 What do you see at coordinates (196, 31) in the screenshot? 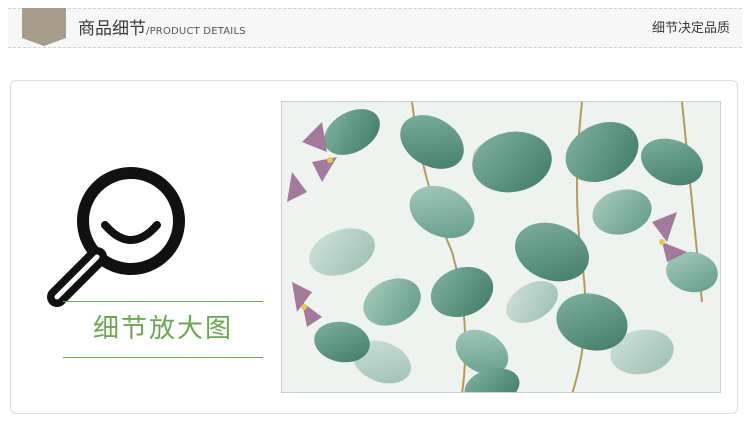
I see `section-subtitle: /PRODUCT DETAILS` at bounding box center [196, 31].